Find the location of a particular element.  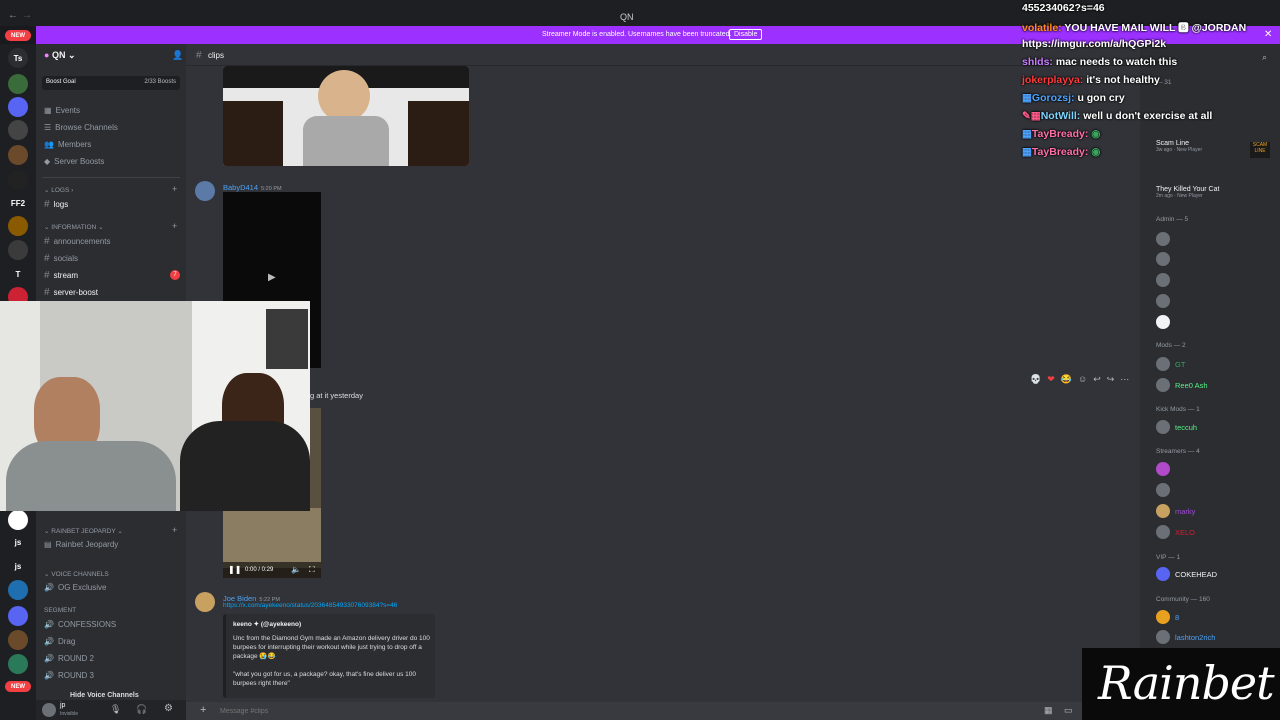

menu-events: ▦ Events is located at coordinates (62, 110).